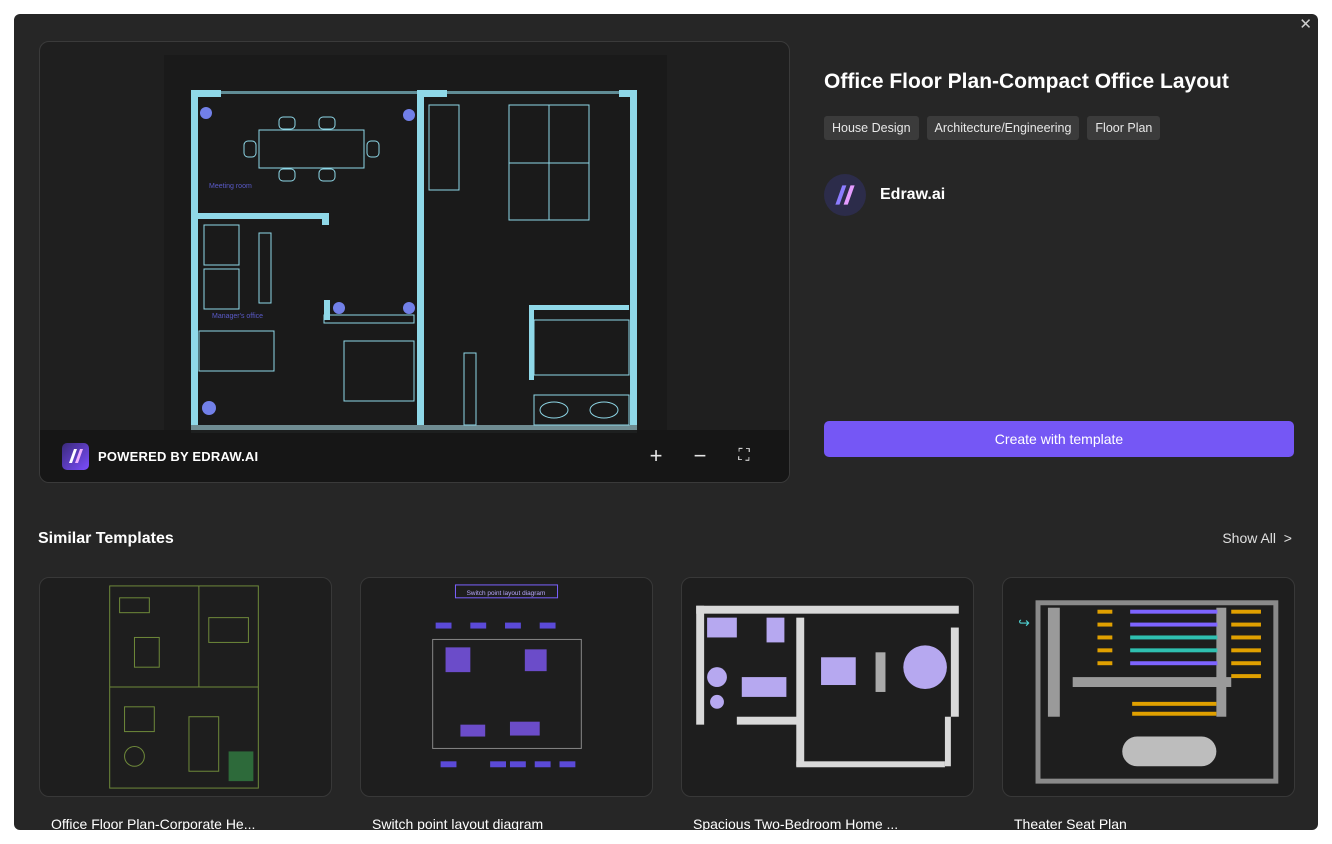 The image size is (1332, 844). What do you see at coordinates (1059, 195) in the screenshot?
I see `author-row: Edraw.ai` at bounding box center [1059, 195].